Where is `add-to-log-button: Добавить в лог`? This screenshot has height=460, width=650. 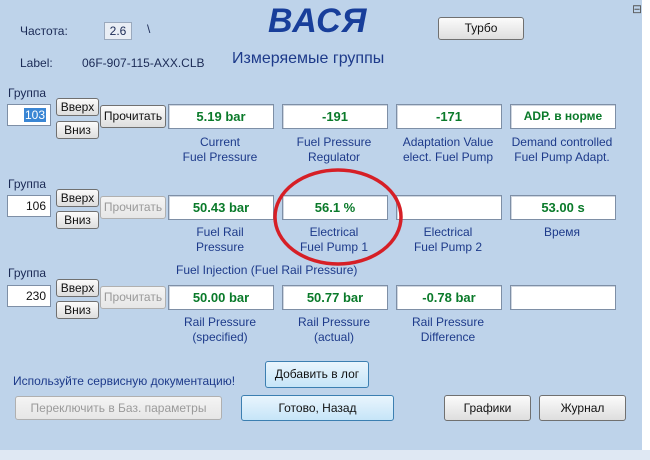
add-to-log-button: Добавить в лог is located at coordinates (317, 374).